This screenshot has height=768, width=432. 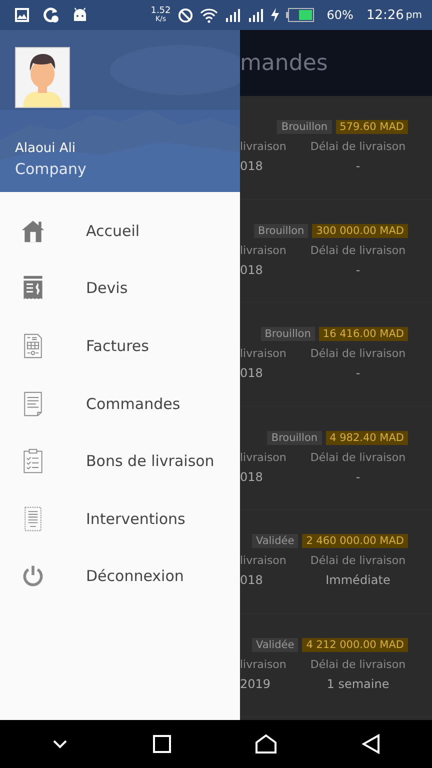 What do you see at coordinates (300, 15) in the screenshot?
I see `battery-icon` at bounding box center [300, 15].